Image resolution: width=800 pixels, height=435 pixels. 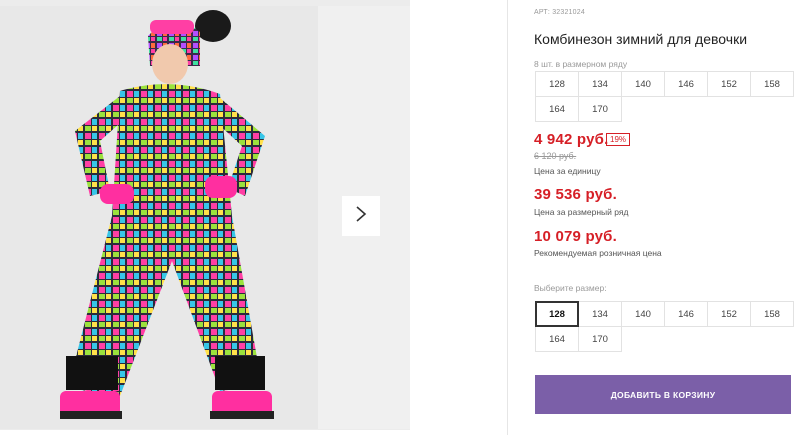 I want to click on pack-size-cell: 152, so click(x=729, y=84).